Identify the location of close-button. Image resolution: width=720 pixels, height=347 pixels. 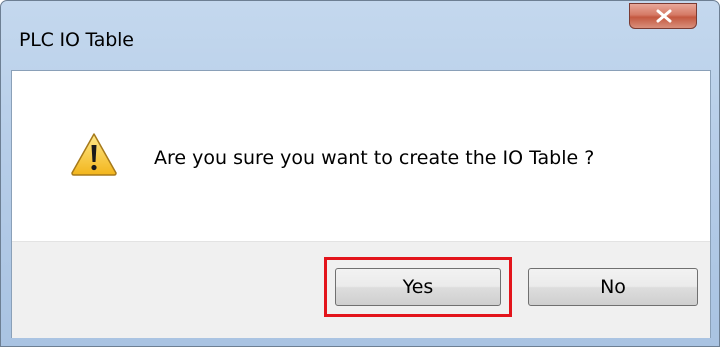
(663, 16).